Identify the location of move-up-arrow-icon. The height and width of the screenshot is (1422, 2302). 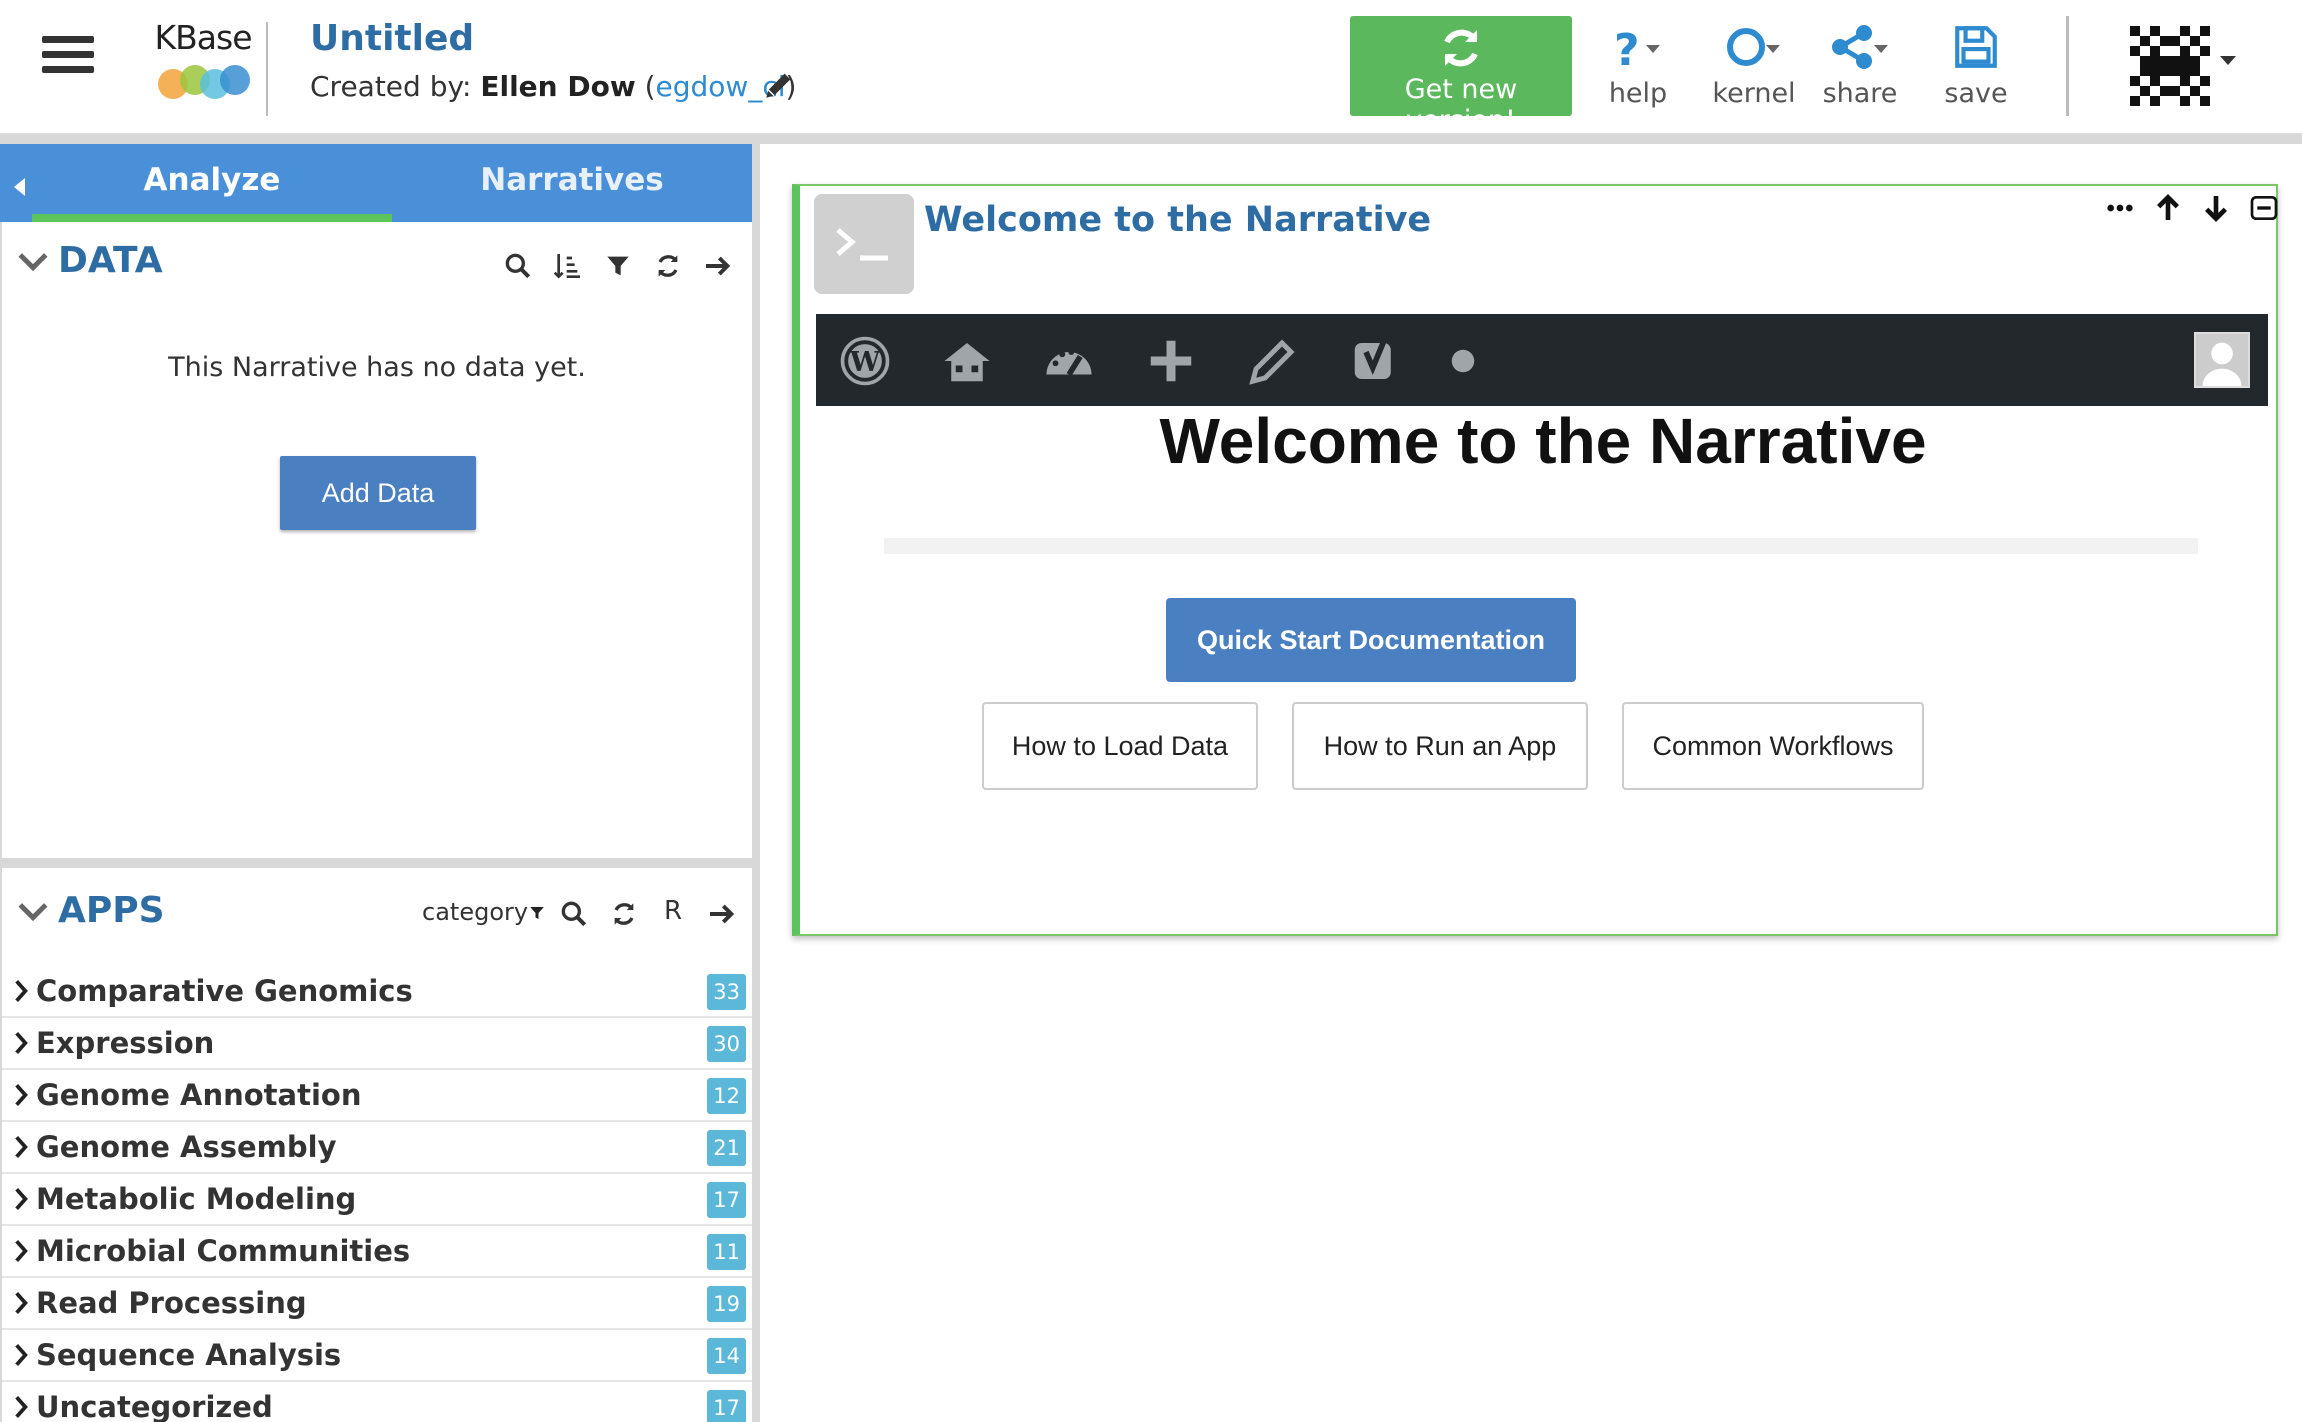
(2168, 208).